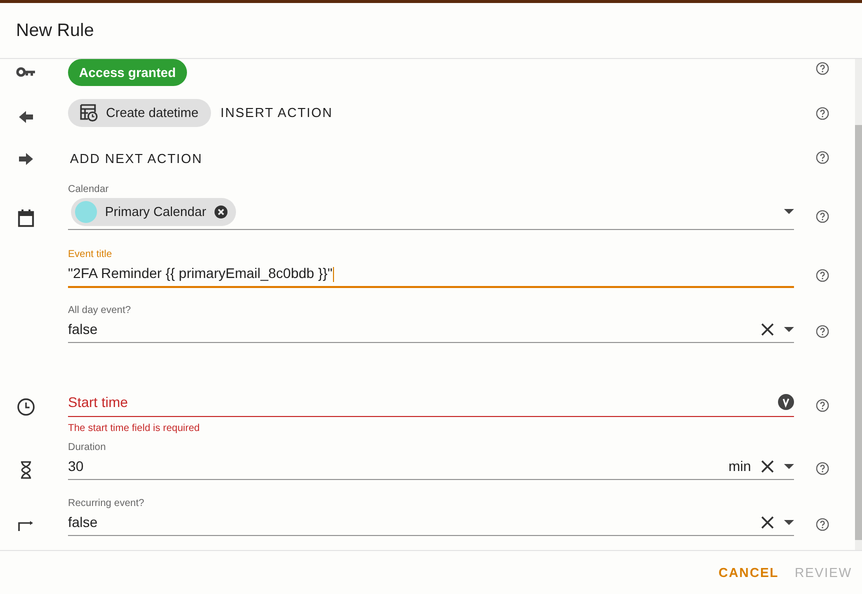 The width and height of the screenshot is (862, 594). Describe the element at coordinates (431, 207) in the screenshot. I see `form-field: Calendar Primary Calendar` at that location.